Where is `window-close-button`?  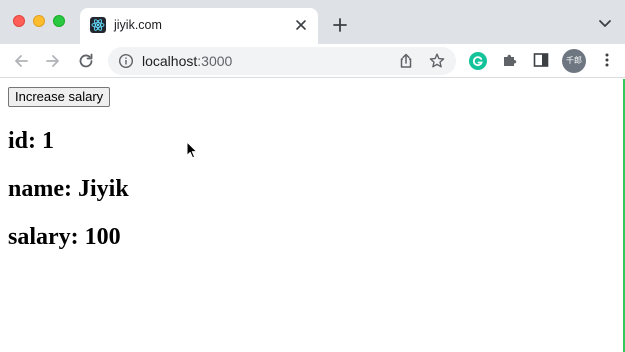 window-close-button is located at coordinates (19, 21).